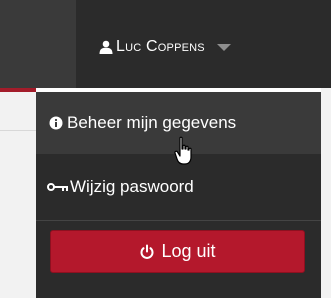 This screenshot has height=298, width=331. I want to click on logout-button-label: Log uit, so click(188, 251).